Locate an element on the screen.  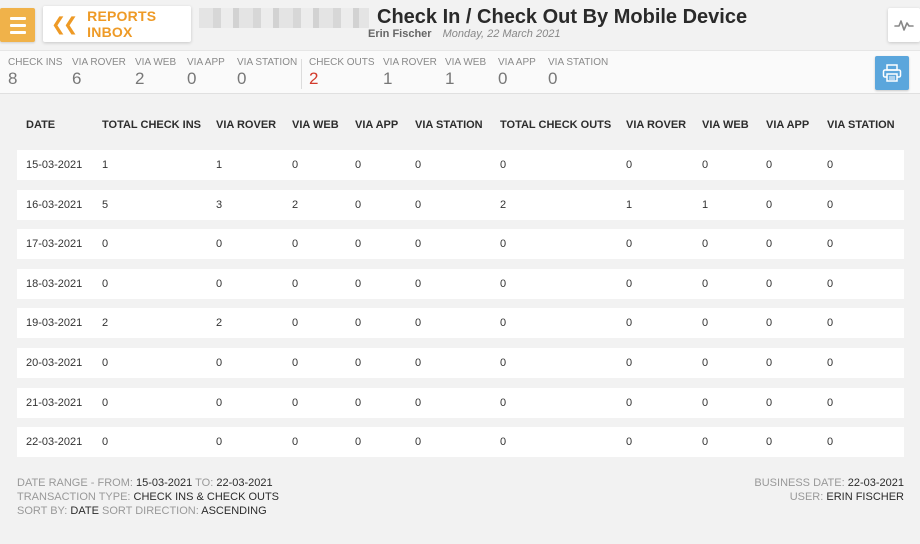
date-from: 15-03-2021 is located at coordinates (164, 483).